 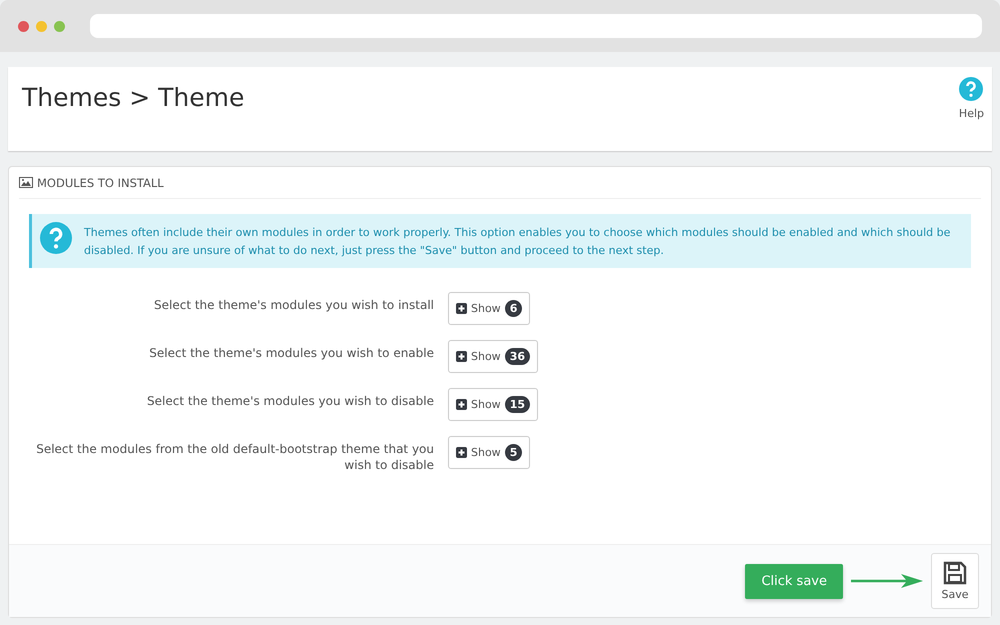 What do you see at coordinates (887, 581) in the screenshot?
I see `arrow-icon` at bounding box center [887, 581].